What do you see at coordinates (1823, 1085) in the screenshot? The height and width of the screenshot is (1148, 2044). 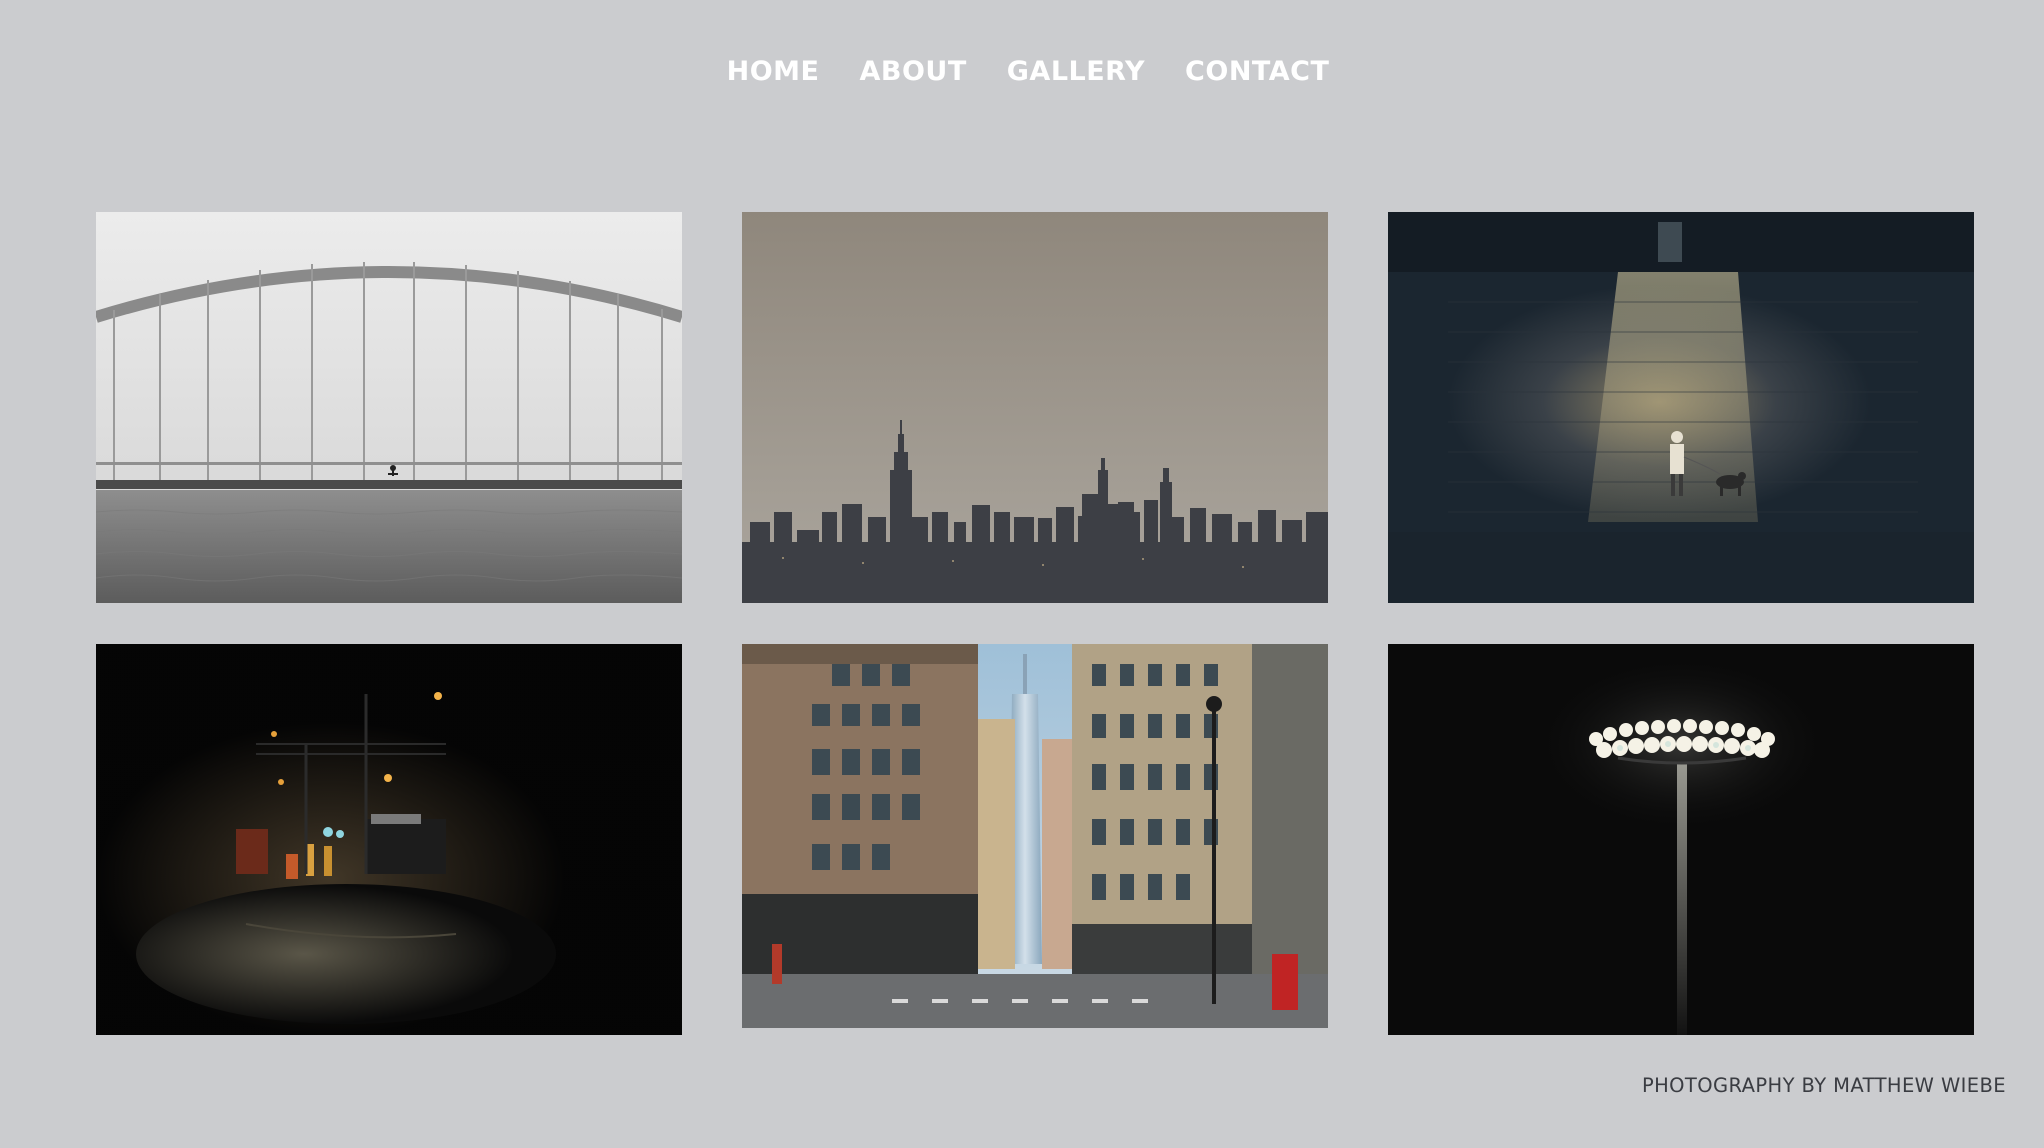 I see `photo-credit: PHOTOGRAPHY BY MATTHEW WIEBE` at bounding box center [1823, 1085].